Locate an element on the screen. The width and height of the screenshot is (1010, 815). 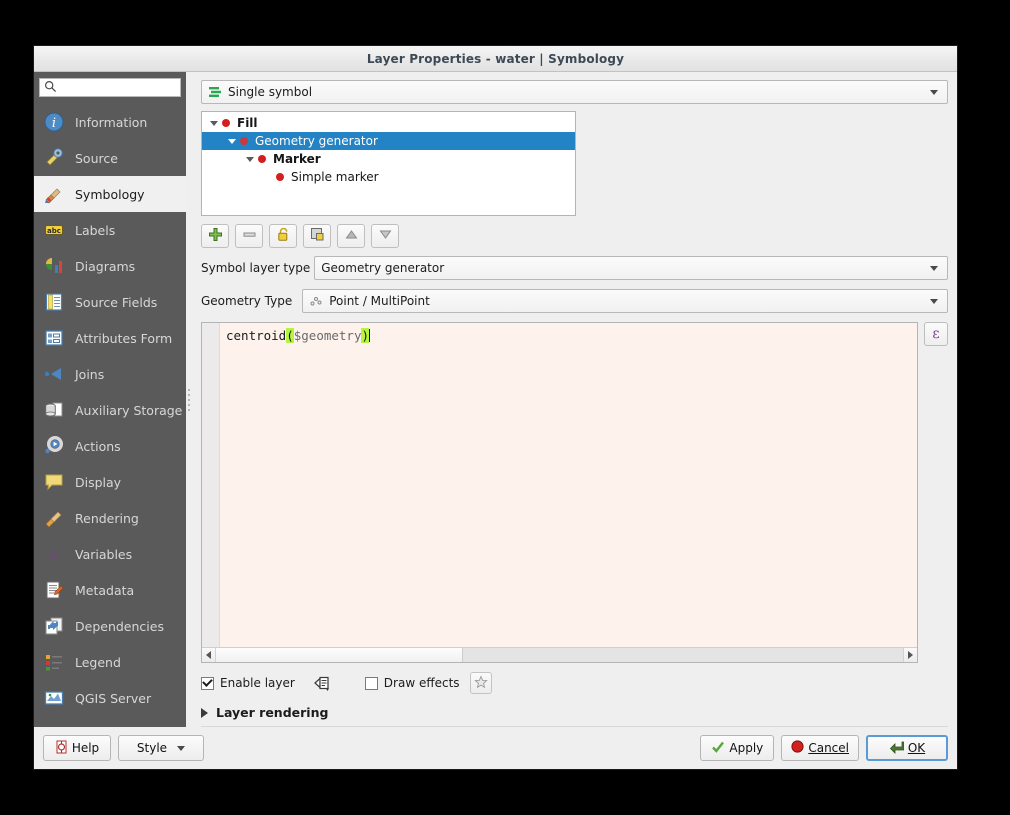
auxiliary-storage-icon is located at coordinates (54, 410).